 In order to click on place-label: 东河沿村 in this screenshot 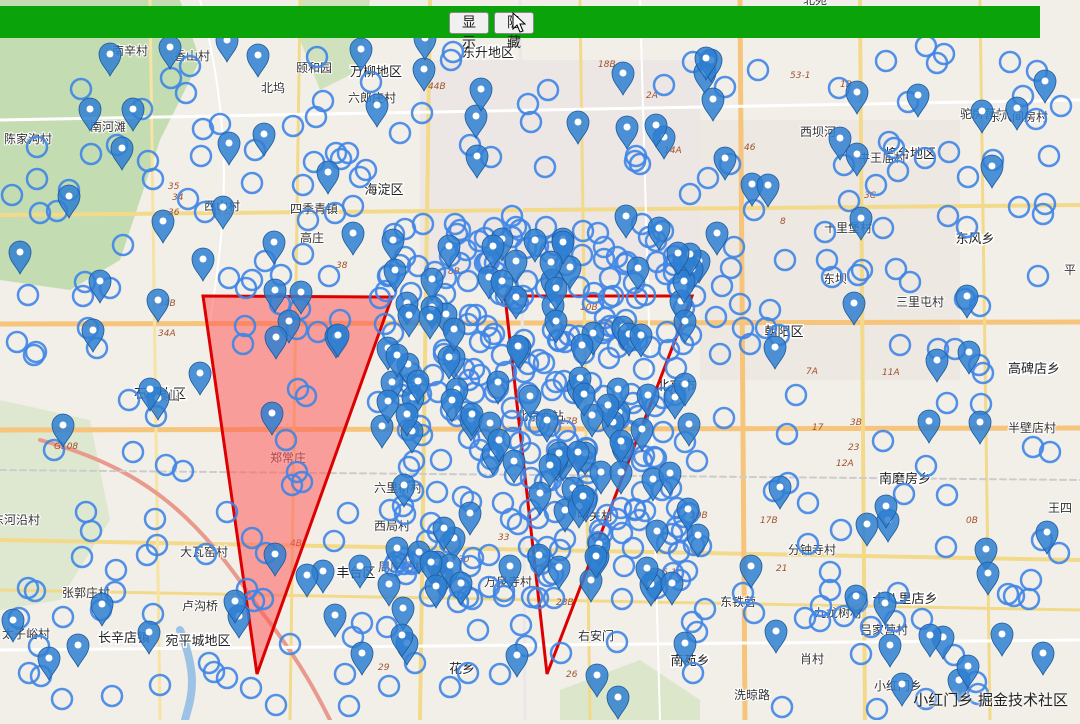, I will do `click(20, 520)`.